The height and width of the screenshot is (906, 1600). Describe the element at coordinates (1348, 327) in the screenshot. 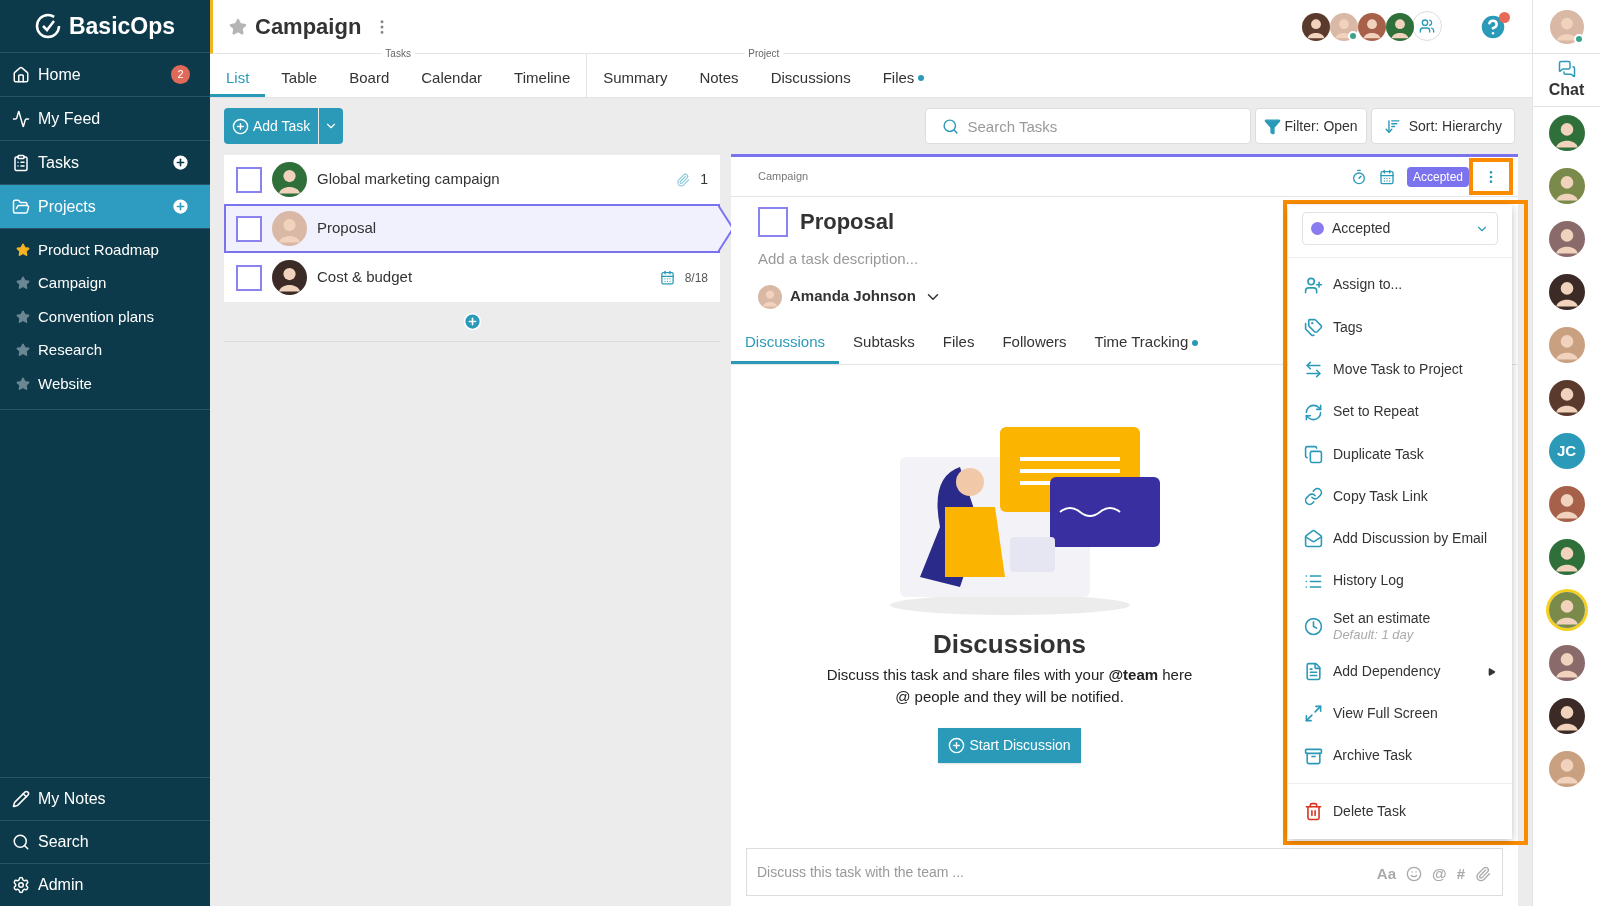

I see `menu-label: Tags` at that location.